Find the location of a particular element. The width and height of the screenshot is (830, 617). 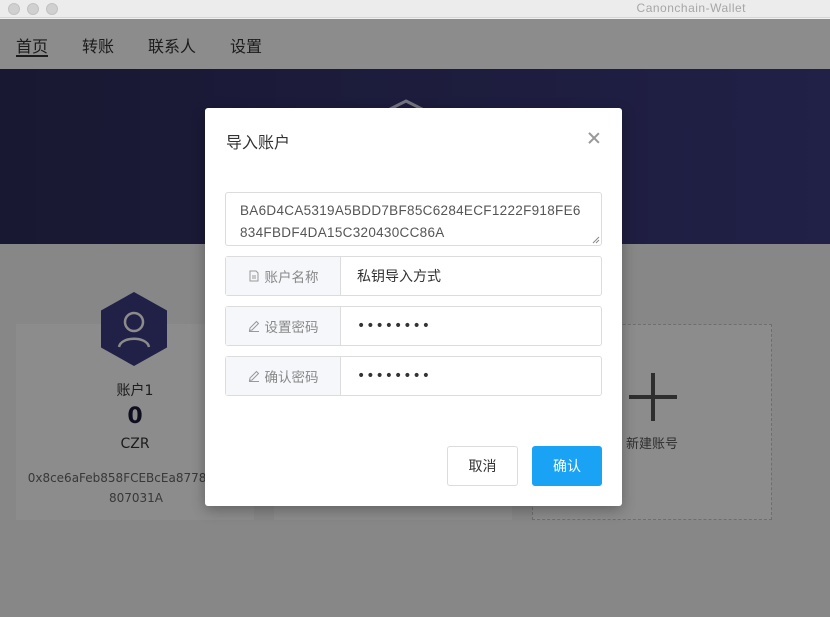

confirm-password-label: 确认密码 is located at coordinates (283, 376).